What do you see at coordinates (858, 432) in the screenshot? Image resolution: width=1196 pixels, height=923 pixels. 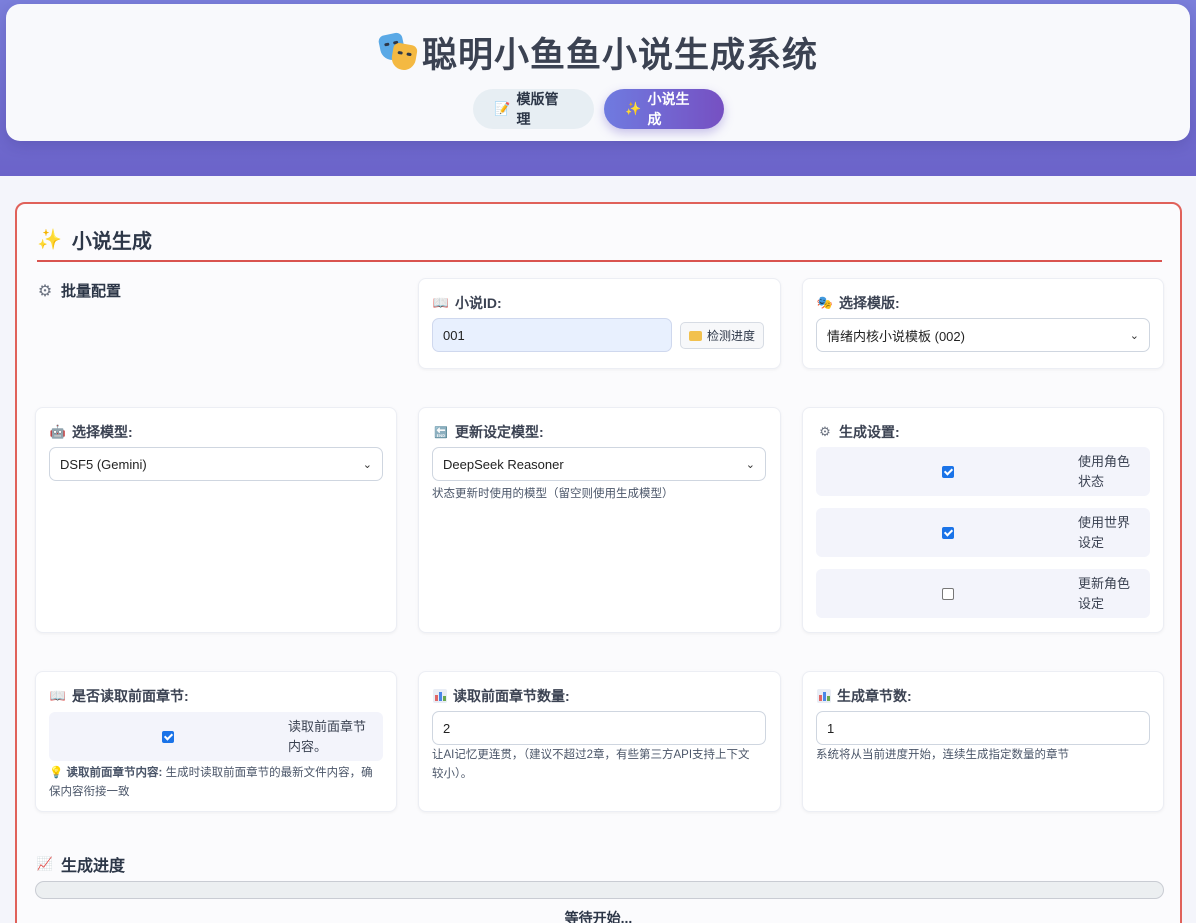 I see `generation-settings-label: ⚙ 生成设置:` at bounding box center [858, 432].